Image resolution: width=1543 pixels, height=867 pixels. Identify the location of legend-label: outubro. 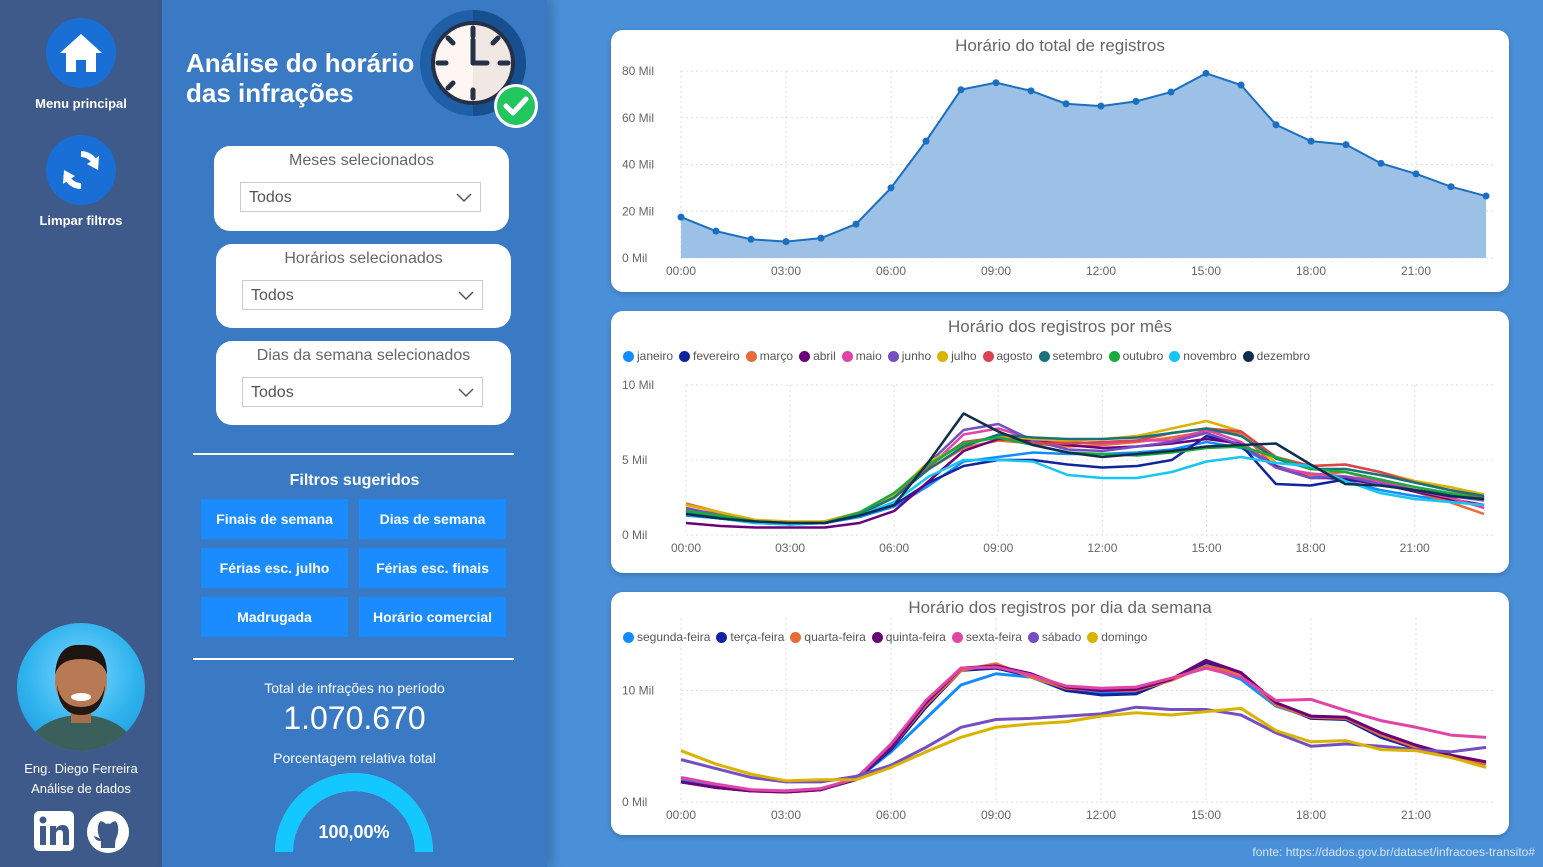
(1143, 356).